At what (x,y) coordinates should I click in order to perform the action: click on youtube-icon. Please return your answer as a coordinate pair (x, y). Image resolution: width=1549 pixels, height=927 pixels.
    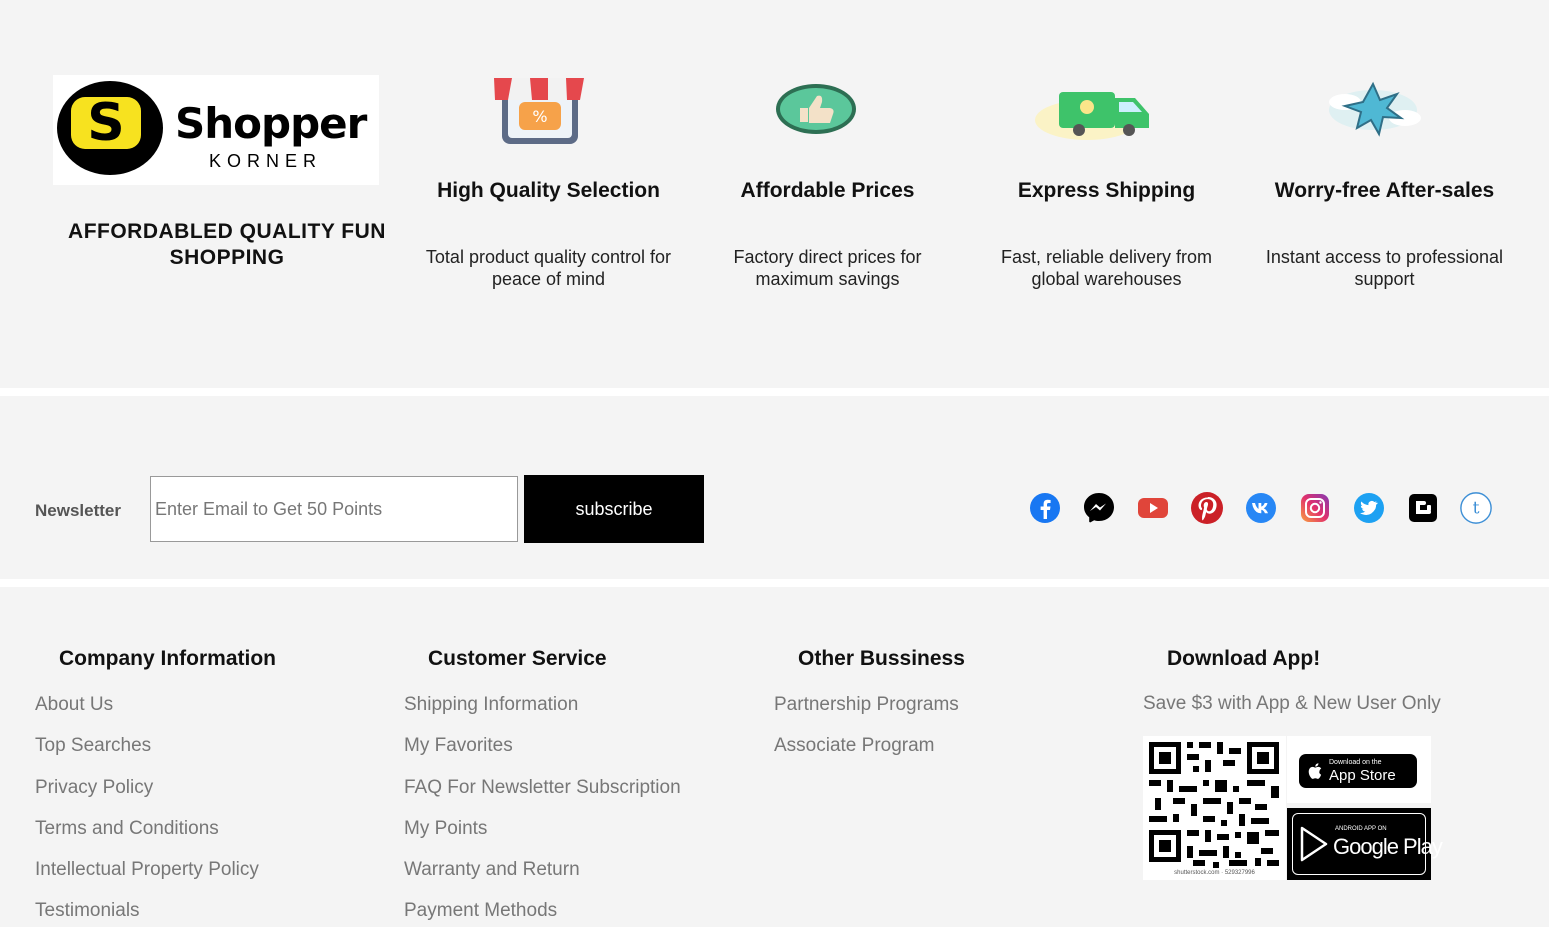
    Looking at the image, I should click on (1153, 508).